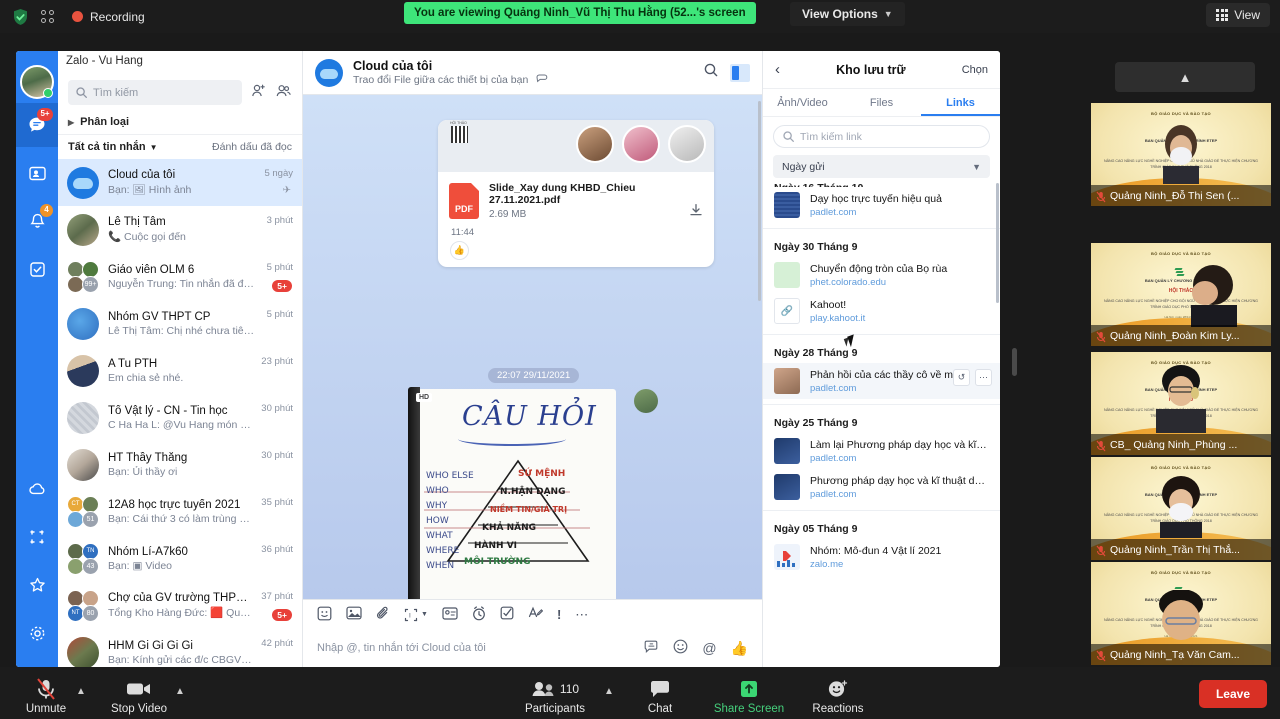 The width and height of the screenshot is (1280, 719). I want to click on category-row: ▶ Phân loại, so click(180, 123).